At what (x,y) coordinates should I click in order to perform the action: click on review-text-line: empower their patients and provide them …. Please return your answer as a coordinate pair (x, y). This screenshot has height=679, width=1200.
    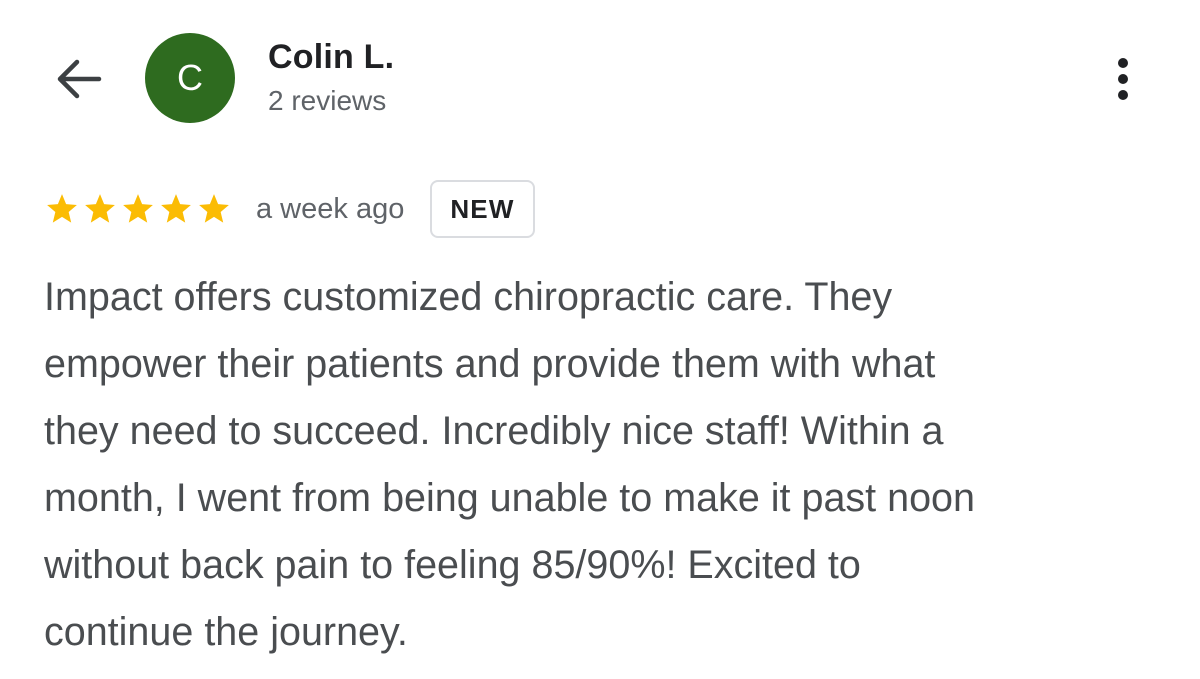
    Looking at the image, I should click on (490, 364).